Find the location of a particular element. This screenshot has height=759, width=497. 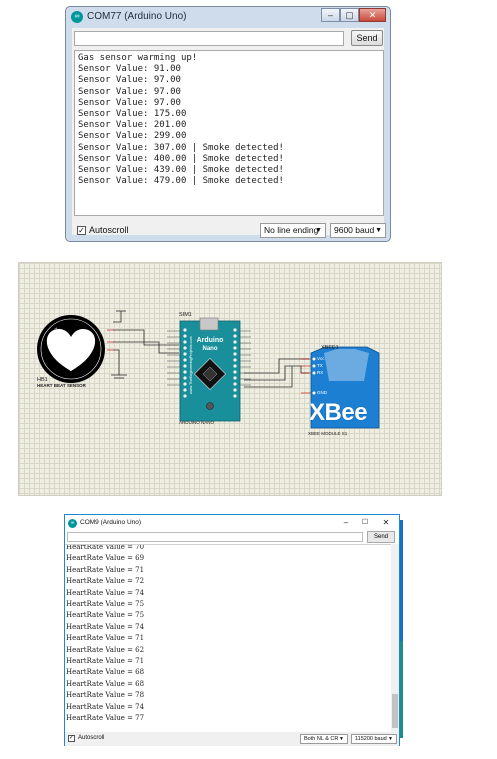

baud-rate-select: 115200 baud ▼ is located at coordinates (374, 739).